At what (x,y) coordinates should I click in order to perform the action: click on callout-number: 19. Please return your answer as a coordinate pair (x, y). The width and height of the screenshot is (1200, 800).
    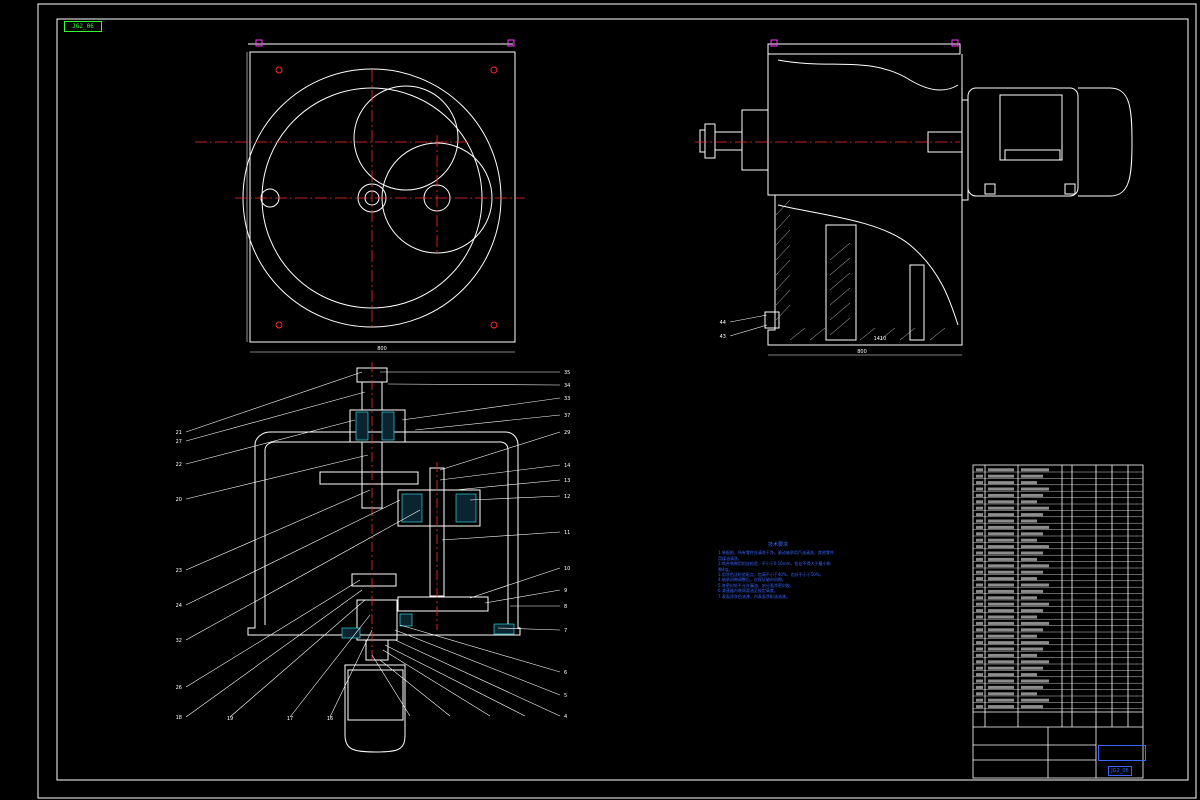
    Looking at the image, I should click on (230, 719).